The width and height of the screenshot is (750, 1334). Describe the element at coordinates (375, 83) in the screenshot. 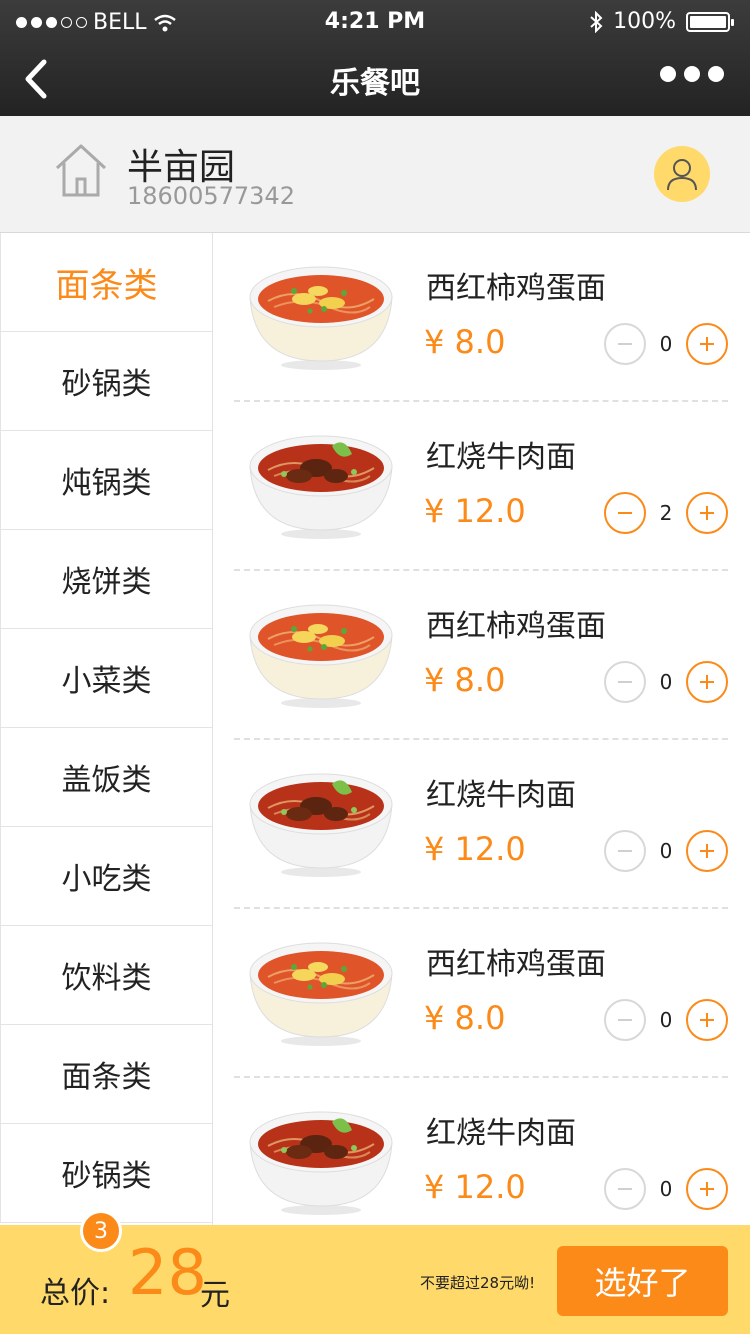

I see `page-title: 乐餐吧` at that location.